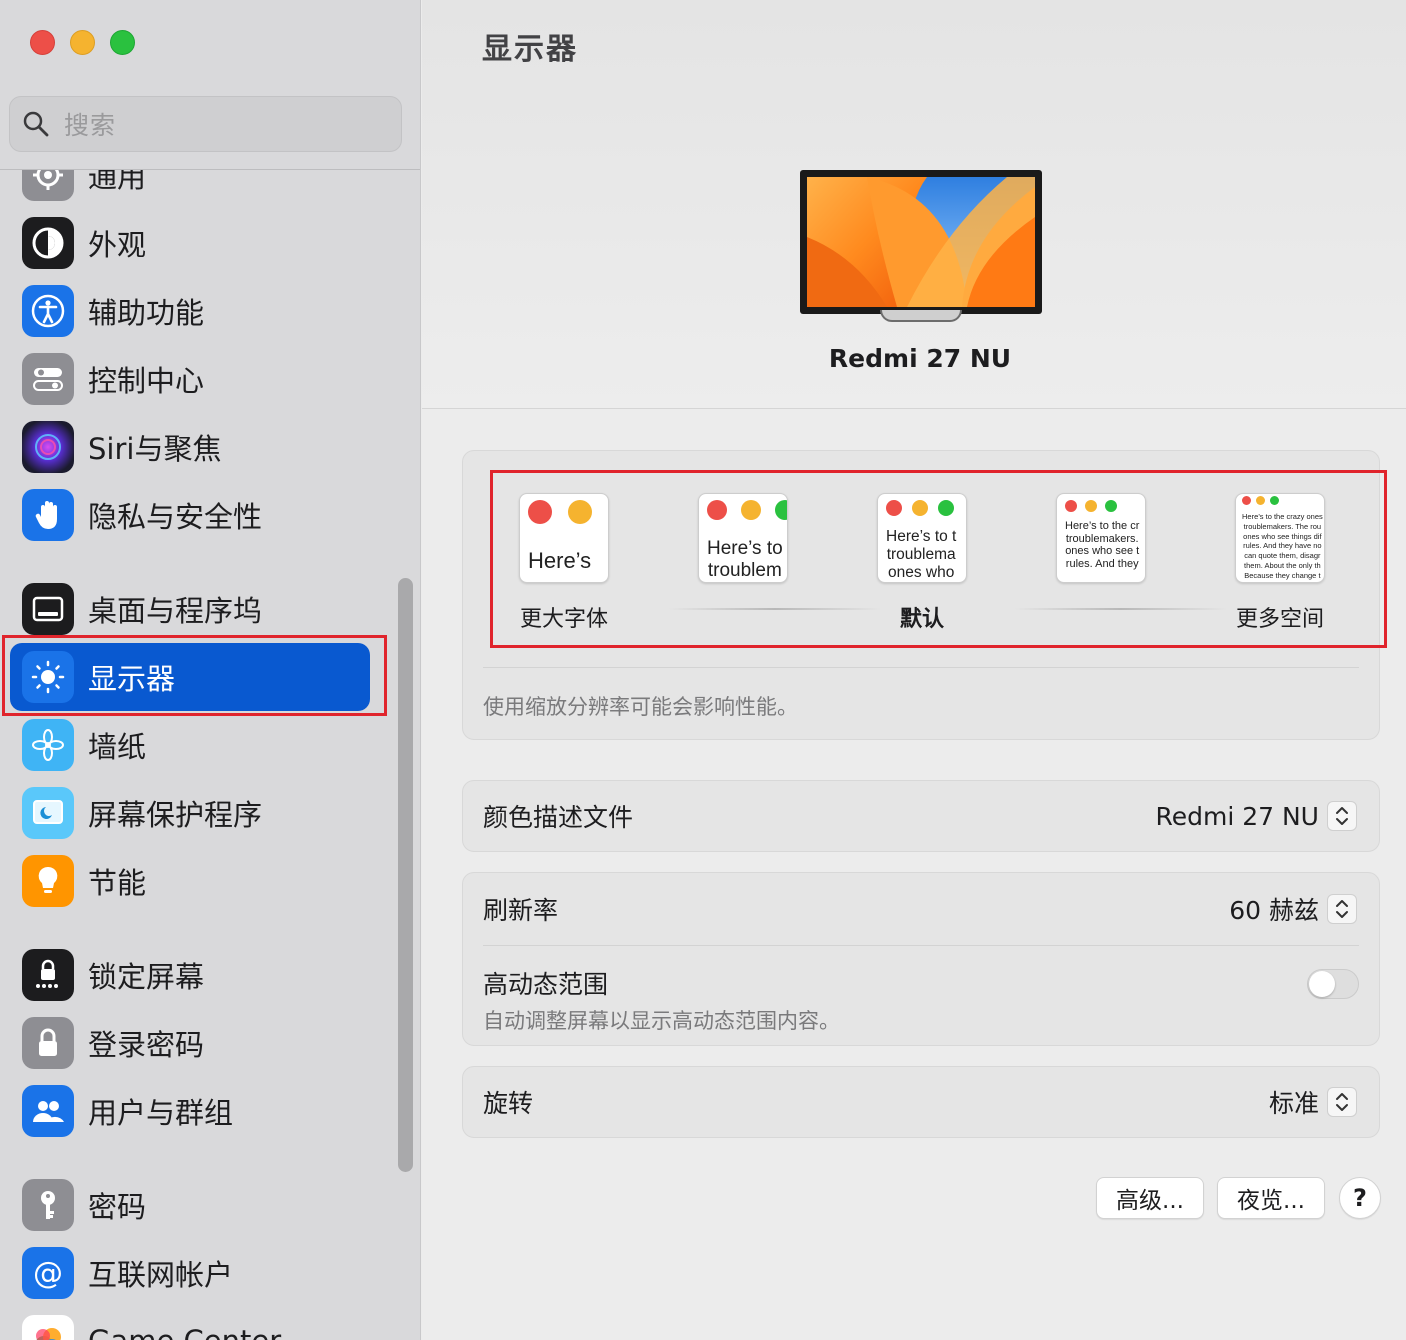 The image size is (1406, 1340). What do you see at coordinates (175, 517) in the screenshot?
I see `sidebar-item-label: 隐私与安全性` at bounding box center [175, 517].